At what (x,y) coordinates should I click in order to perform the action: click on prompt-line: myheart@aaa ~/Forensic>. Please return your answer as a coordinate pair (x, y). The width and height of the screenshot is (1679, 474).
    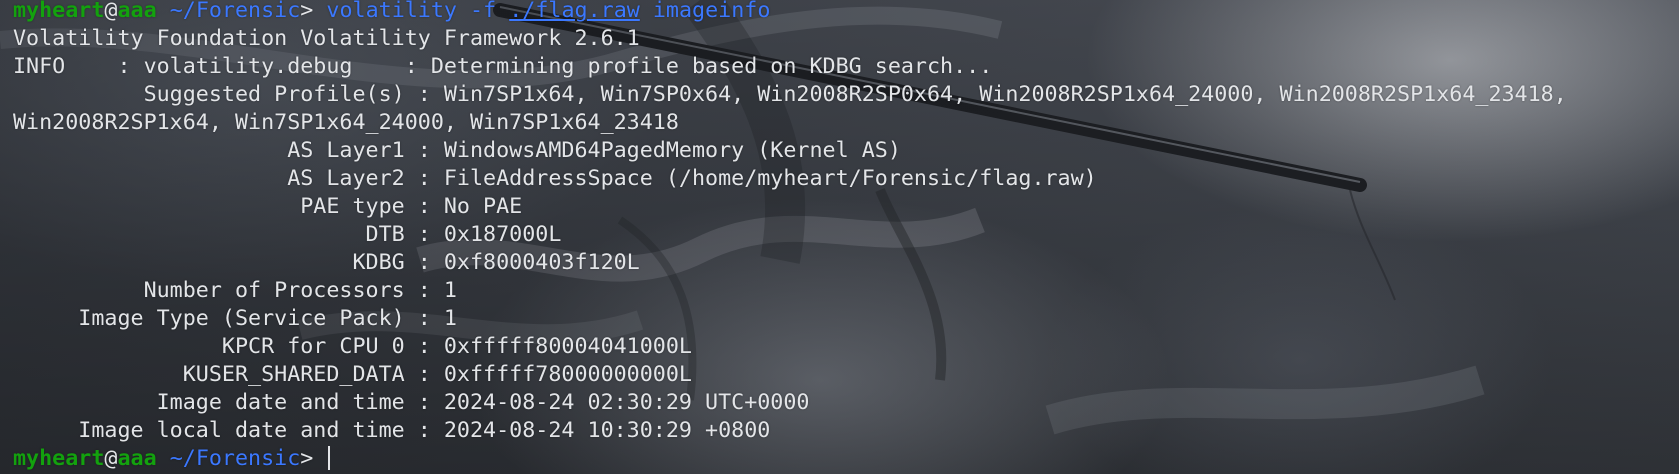
    Looking at the image, I should click on (790, 459).